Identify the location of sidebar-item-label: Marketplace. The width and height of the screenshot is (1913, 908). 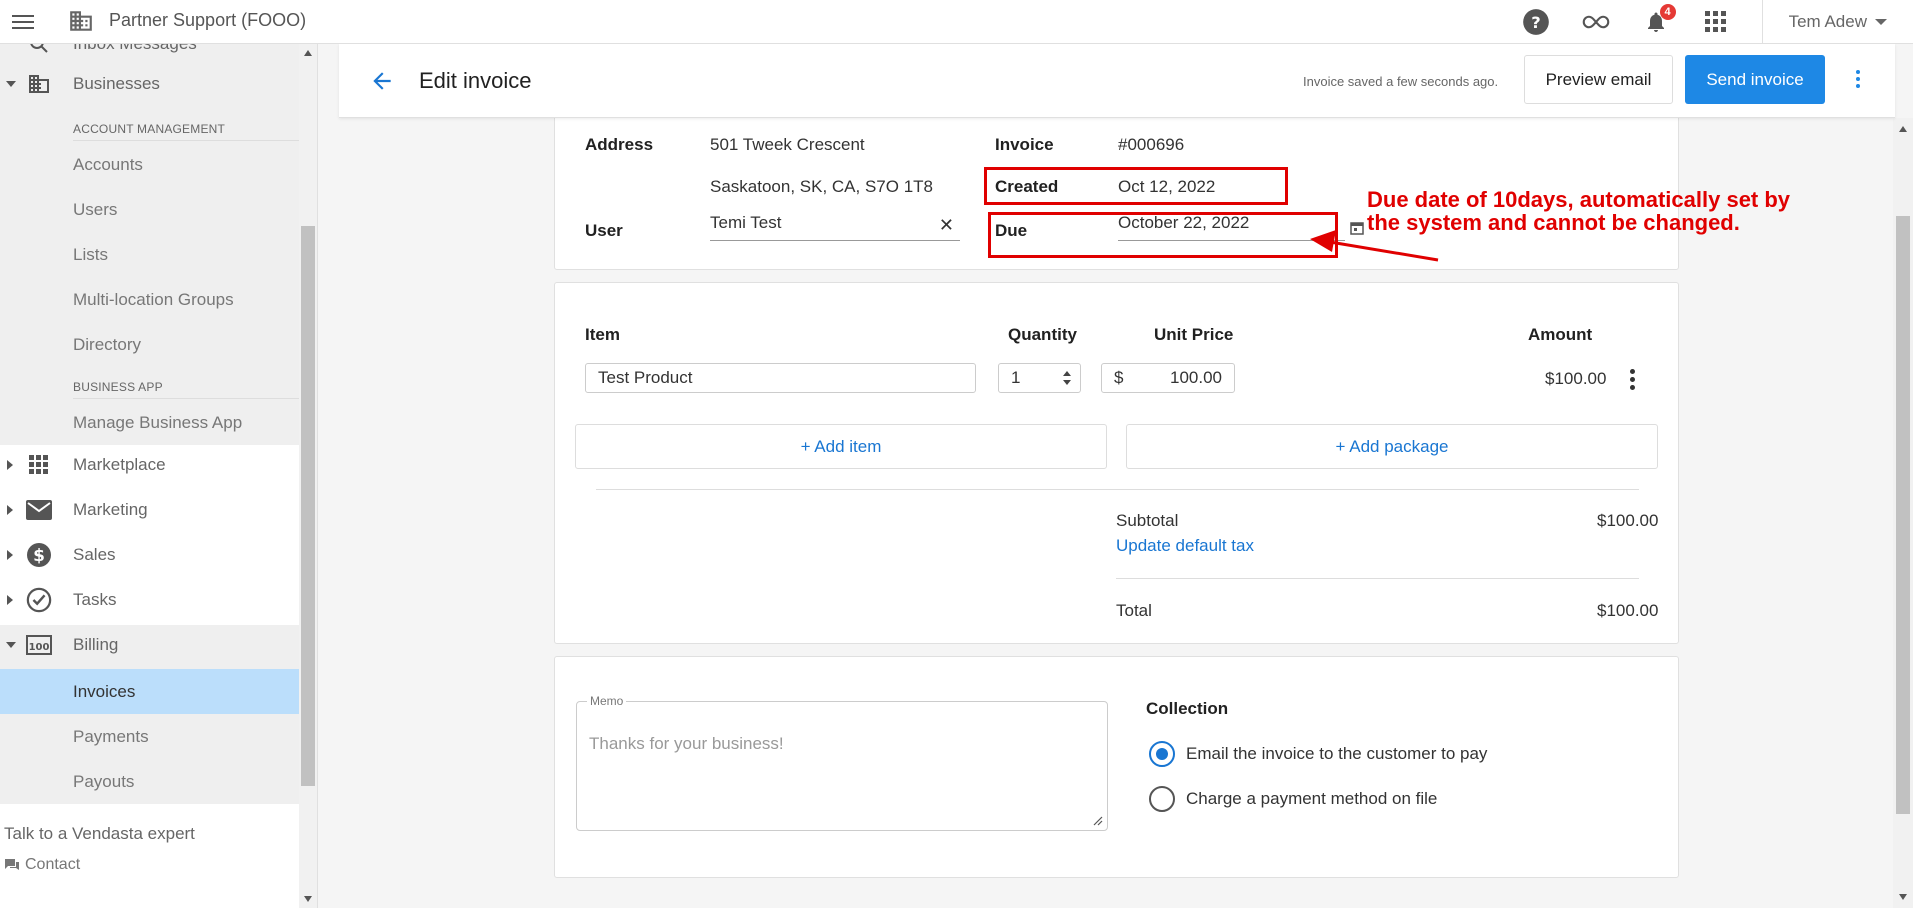
(119, 464).